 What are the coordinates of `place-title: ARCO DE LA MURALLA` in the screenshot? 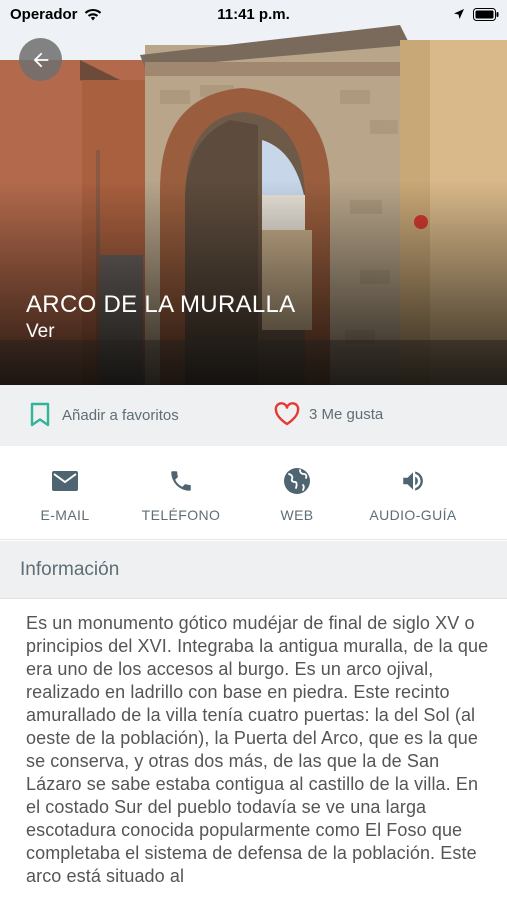 It's located at (161, 304).